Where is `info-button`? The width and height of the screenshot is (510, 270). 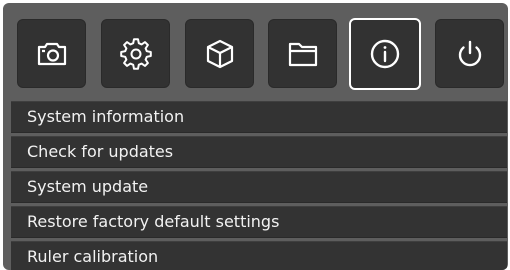
info-button is located at coordinates (385, 54).